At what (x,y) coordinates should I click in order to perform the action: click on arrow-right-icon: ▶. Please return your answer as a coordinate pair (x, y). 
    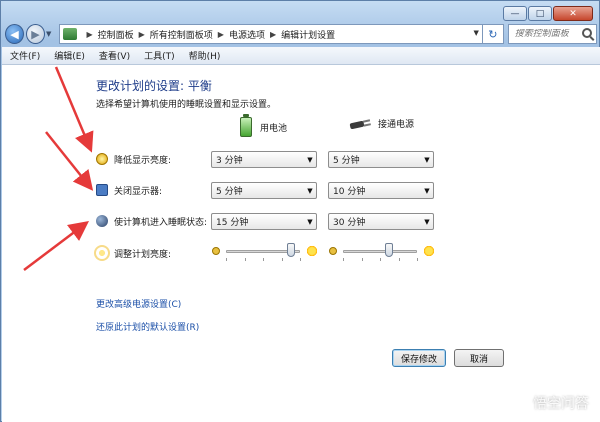
    Looking at the image, I should click on (35, 34).